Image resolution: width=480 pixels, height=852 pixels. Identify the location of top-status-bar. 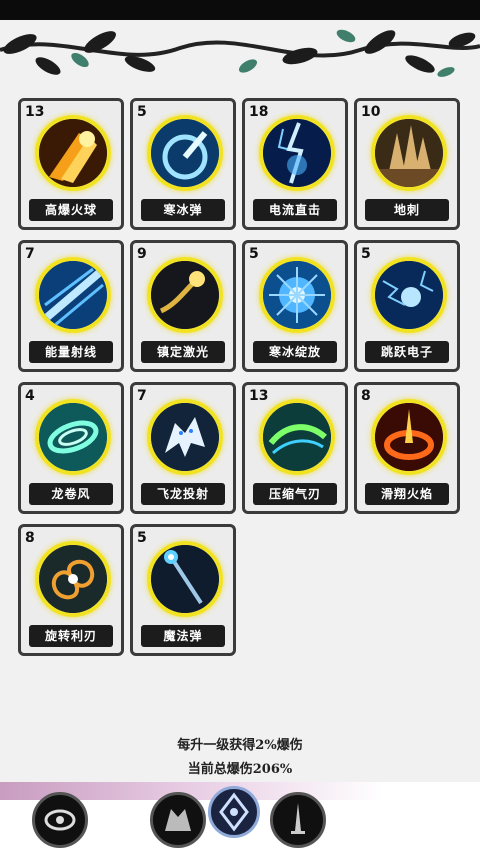
(240, 10).